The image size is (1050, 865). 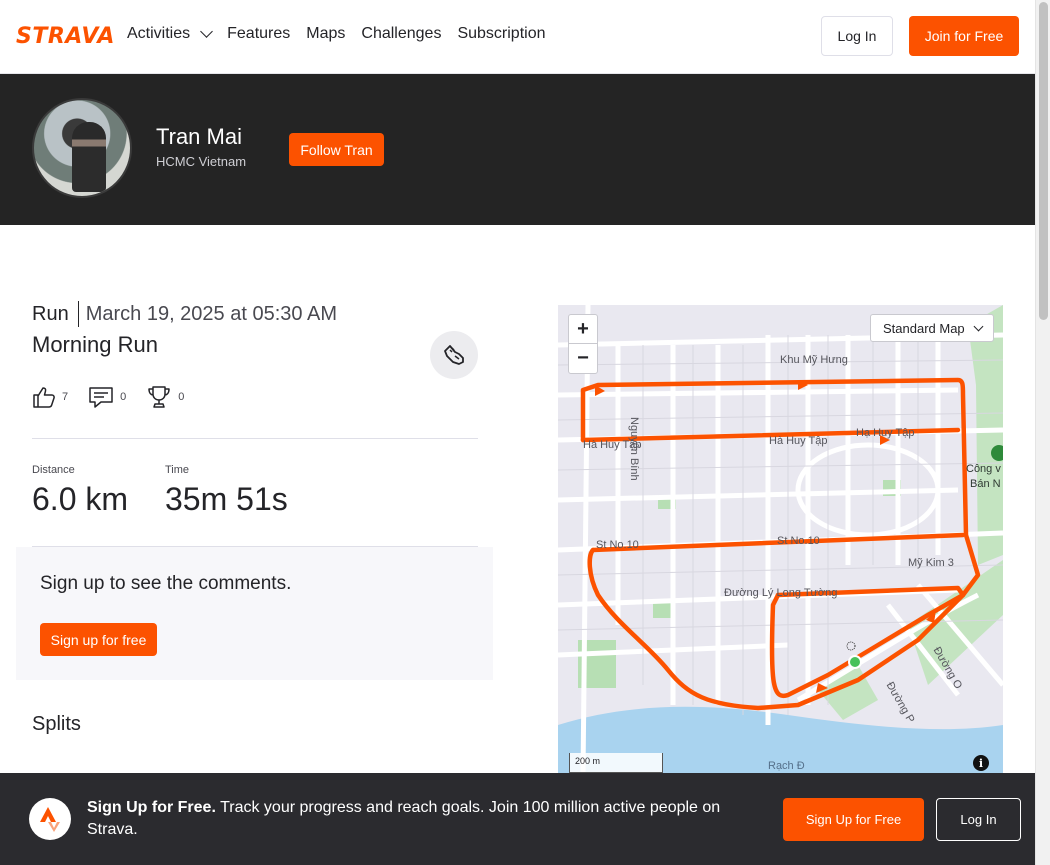 What do you see at coordinates (964, 36) in the screenshot?
I see `join-button: Join for Free` at bounding box center [964, 36].